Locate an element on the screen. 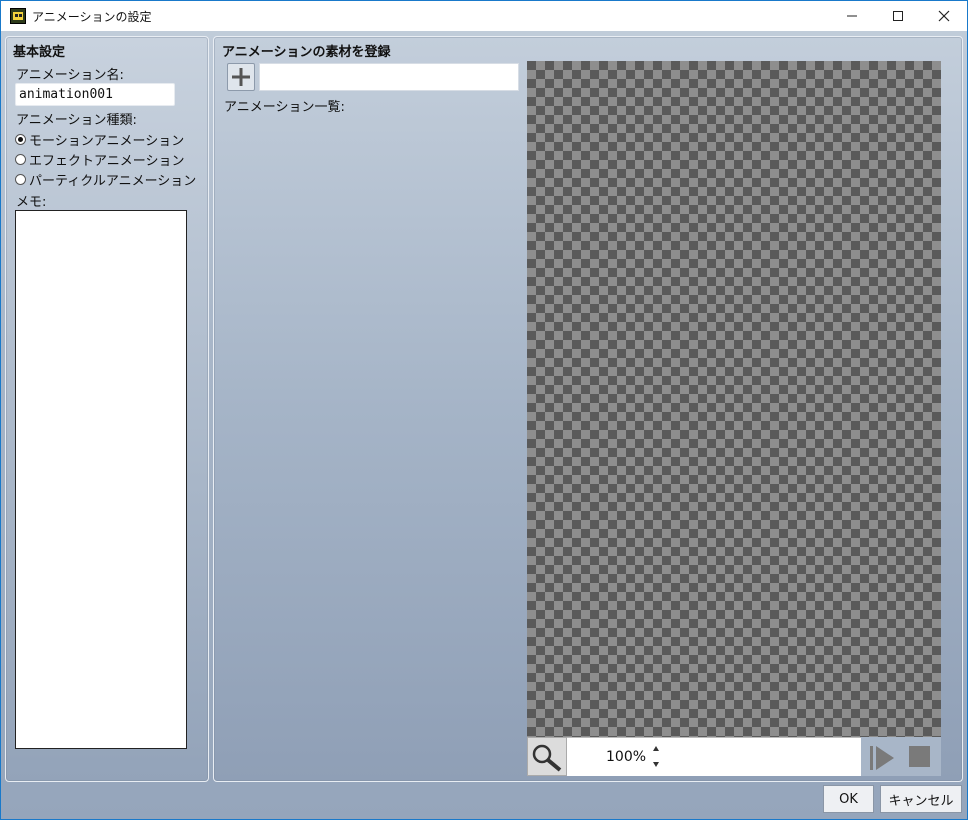 Image resolution: width=968 pixels, height=820 pixels. radio-effect-label: エフェクトアニメーション is located at coordinates (107, 161).